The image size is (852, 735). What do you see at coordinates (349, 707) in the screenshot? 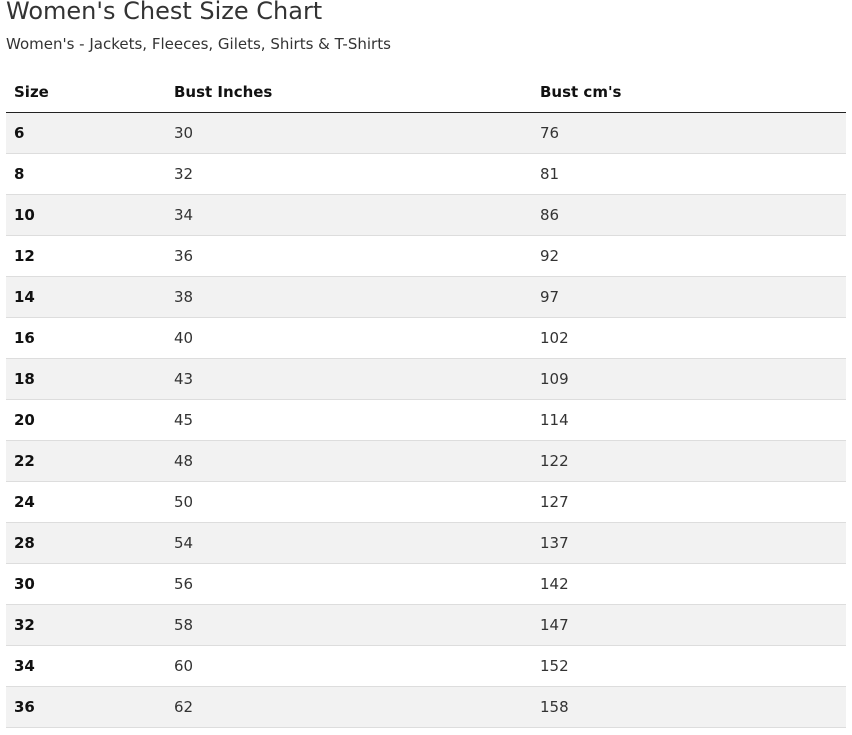
I see `cell-bust-inches: 62` at bounding box center [349, 707].